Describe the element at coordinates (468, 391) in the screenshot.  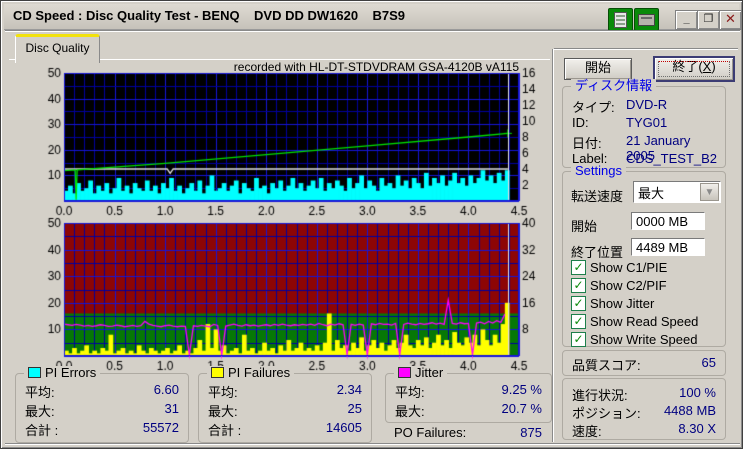
I see `jitter-avg-row: 平均: 9.25 %` at that location.